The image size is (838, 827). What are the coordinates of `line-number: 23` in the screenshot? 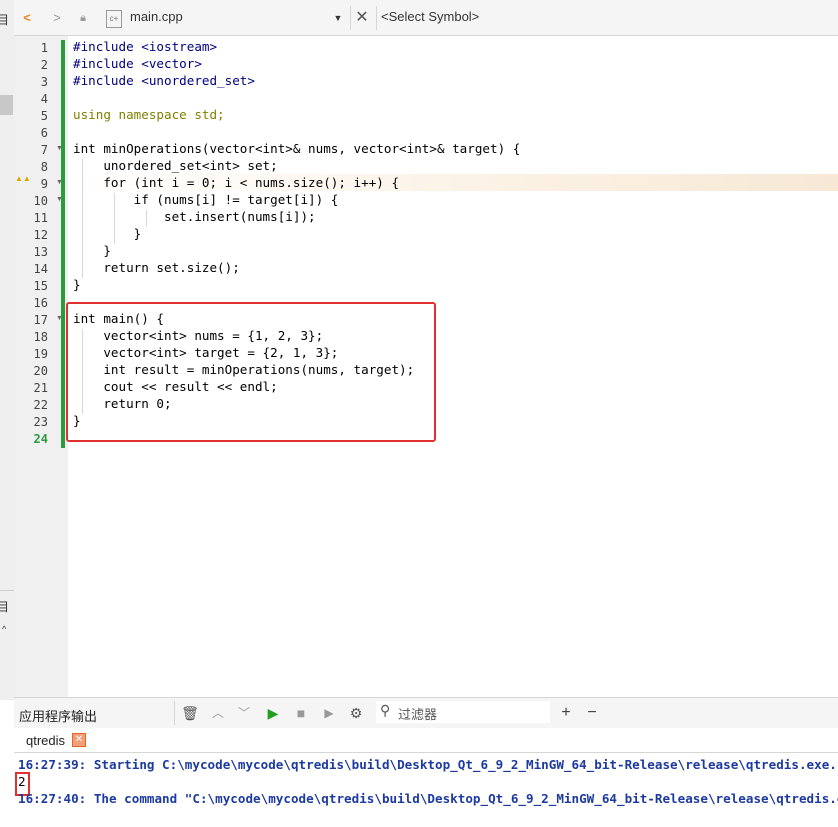 It's located at (40, 422).